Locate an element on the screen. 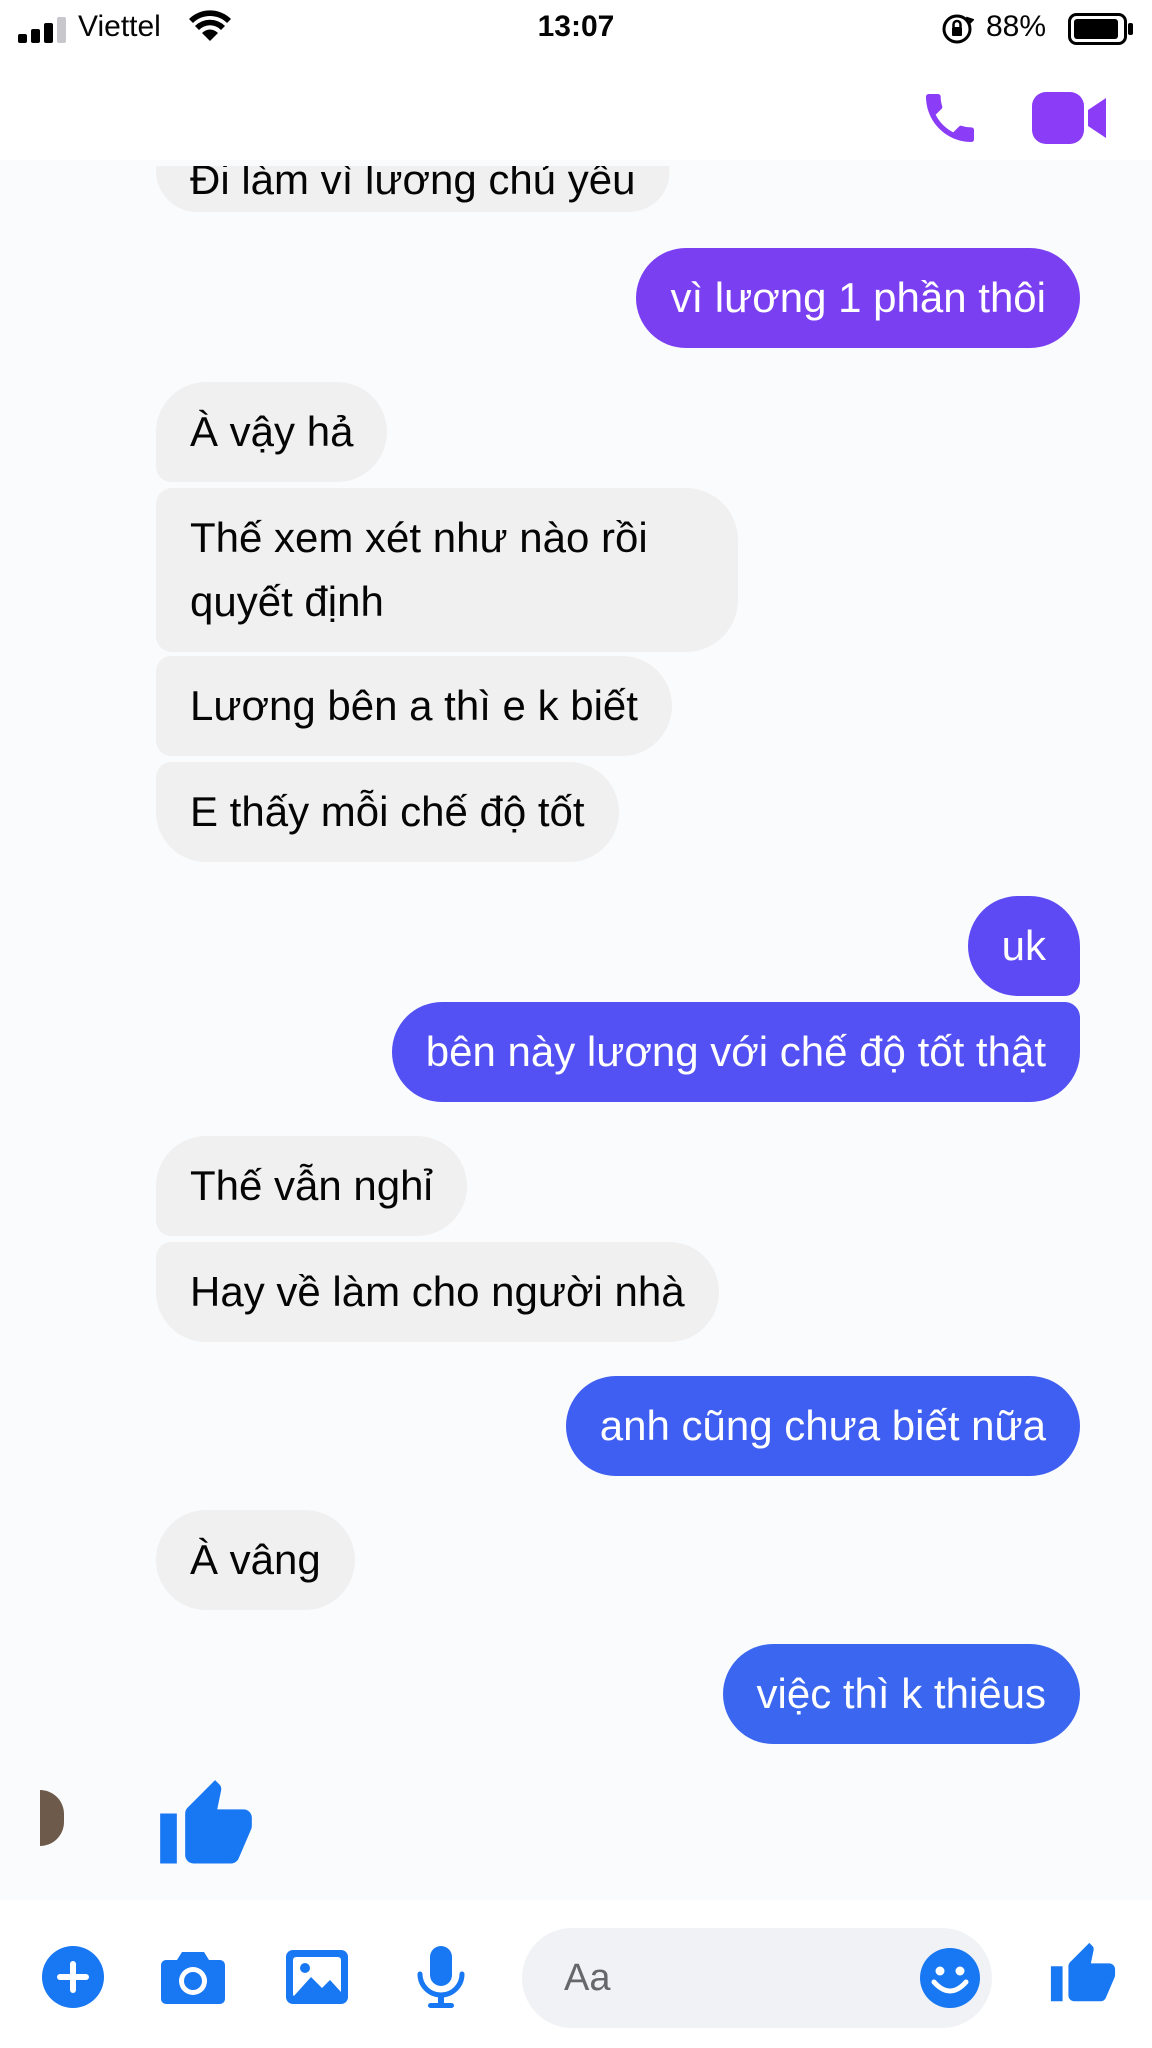 This screenshot has height=2048, width=1152. message-incoming: Thế vẫn nghỉ is located at coordinates (311, 1186).